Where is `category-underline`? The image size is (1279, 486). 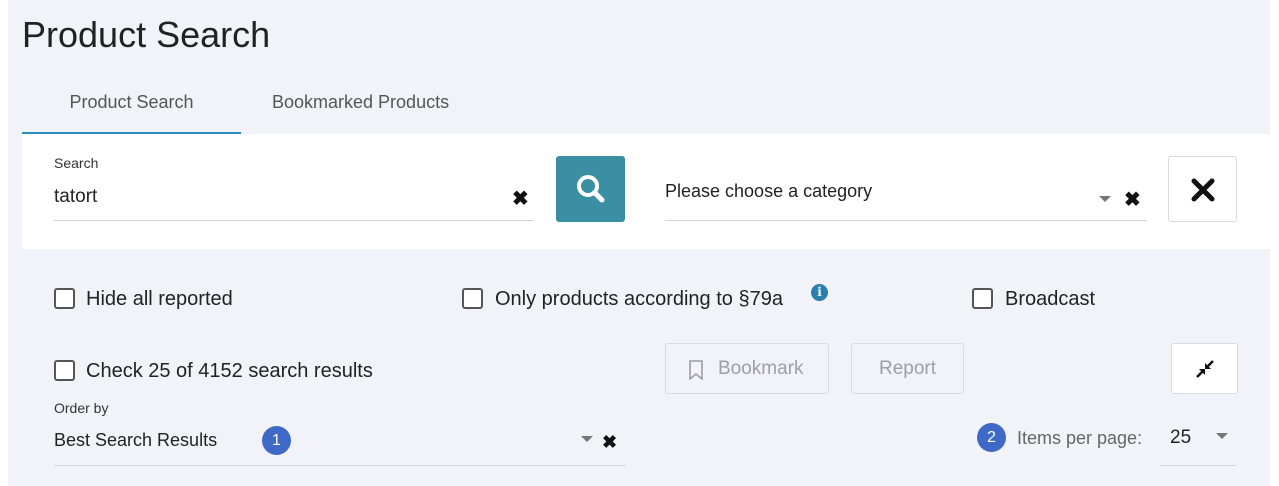 category-underline is located at coordinates (906, 220).